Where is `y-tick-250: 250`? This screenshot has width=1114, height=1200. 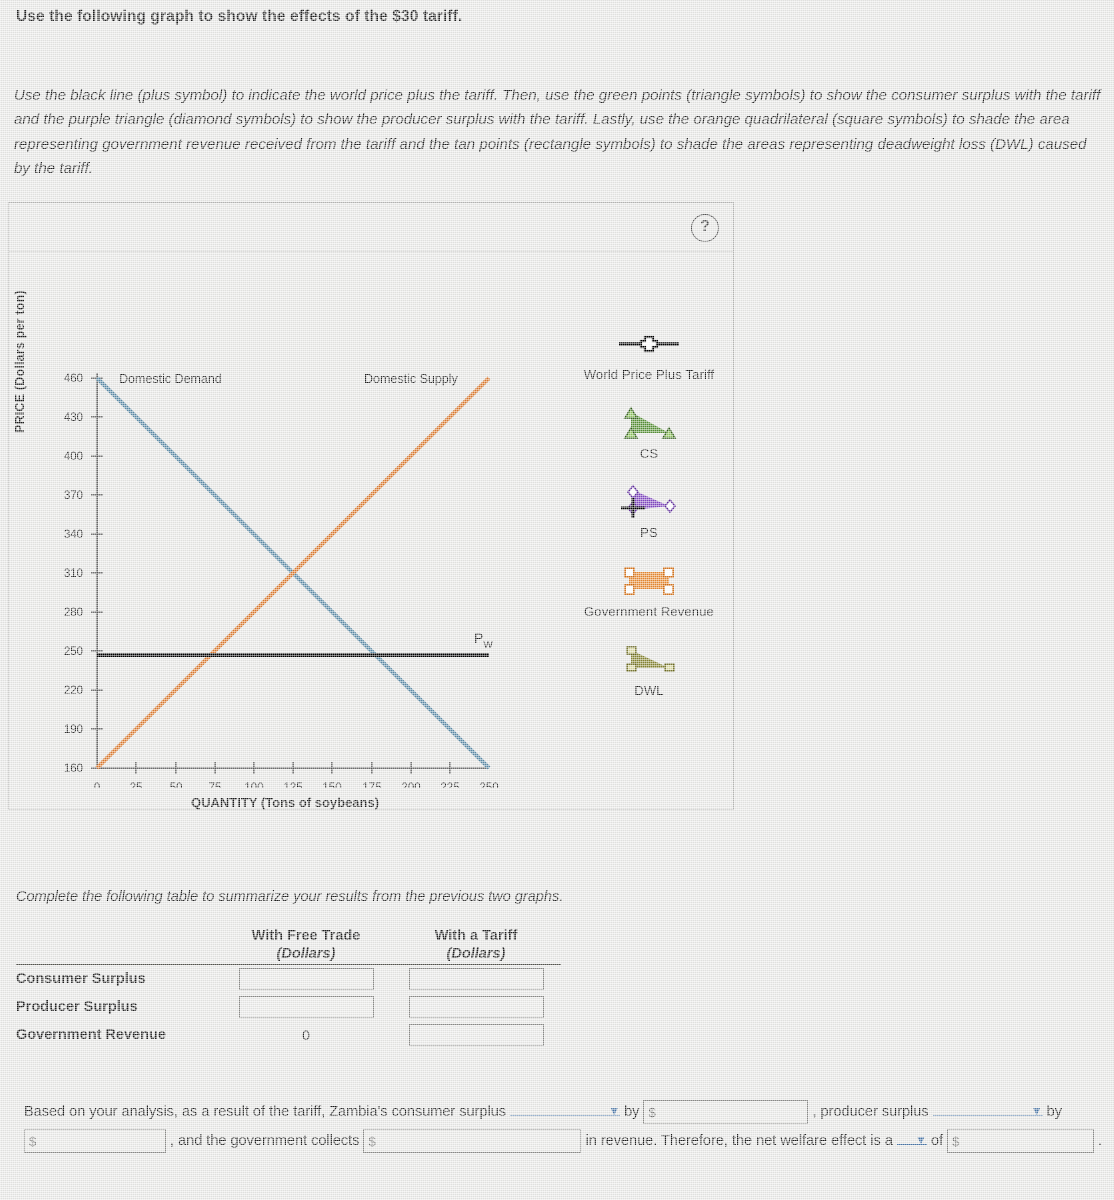
y-tick-250: 250 is located at coordinates (73, 652).